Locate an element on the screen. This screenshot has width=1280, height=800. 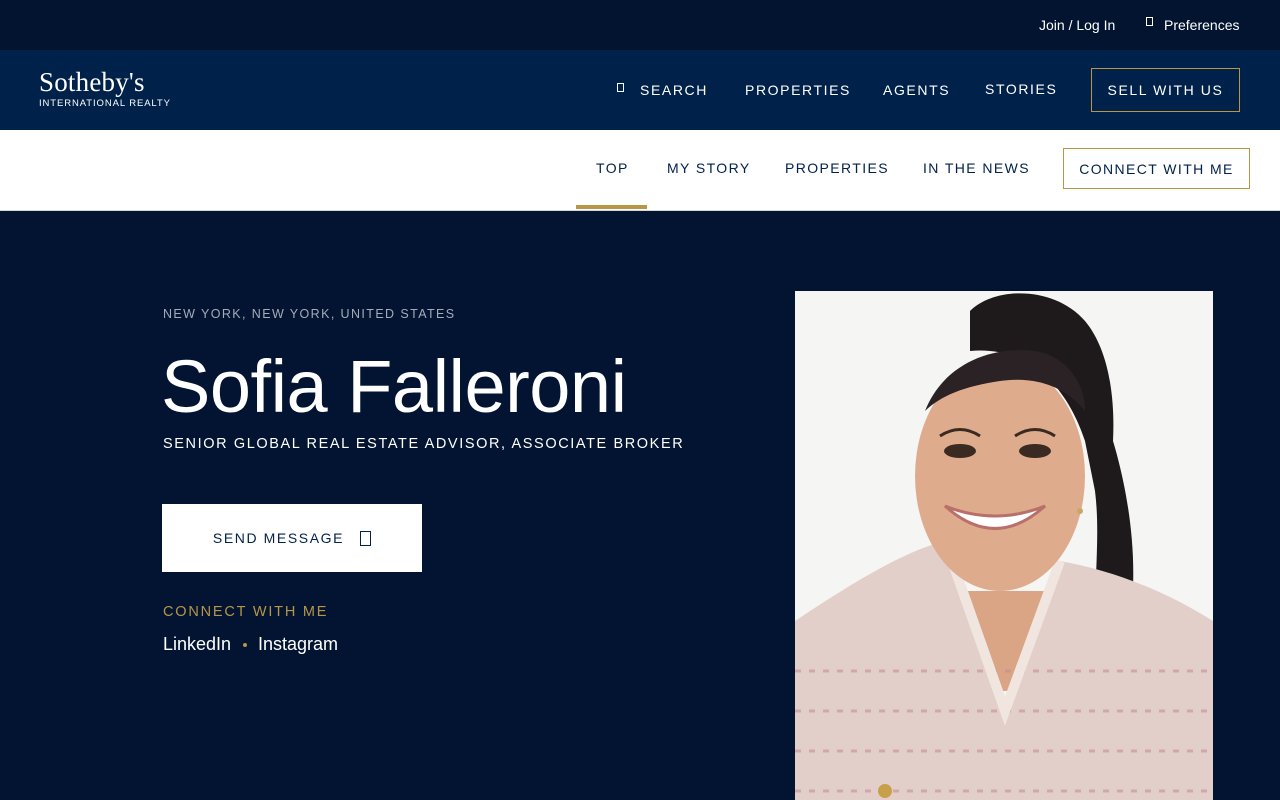
search-icon is located at coordinates (620, 87).